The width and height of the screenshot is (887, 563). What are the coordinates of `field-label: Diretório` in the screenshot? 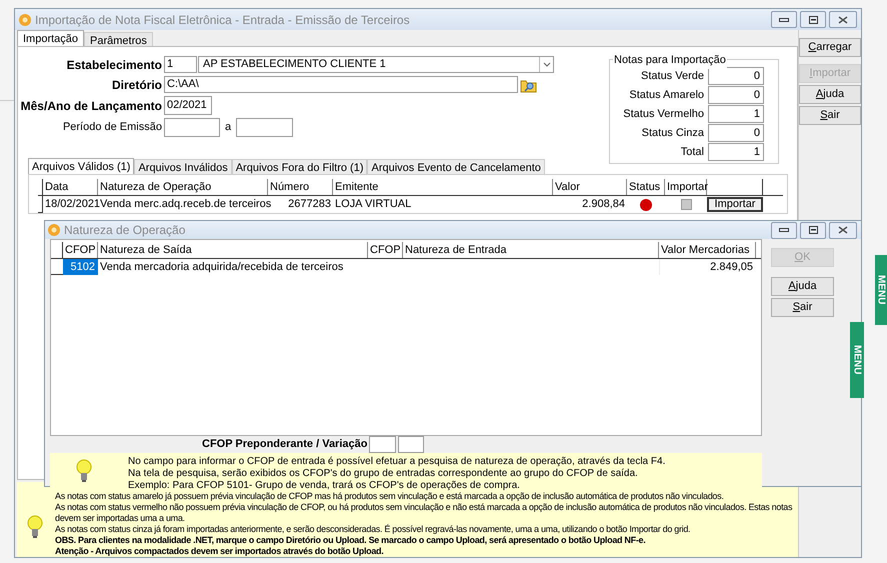 It's located at (136, 85).